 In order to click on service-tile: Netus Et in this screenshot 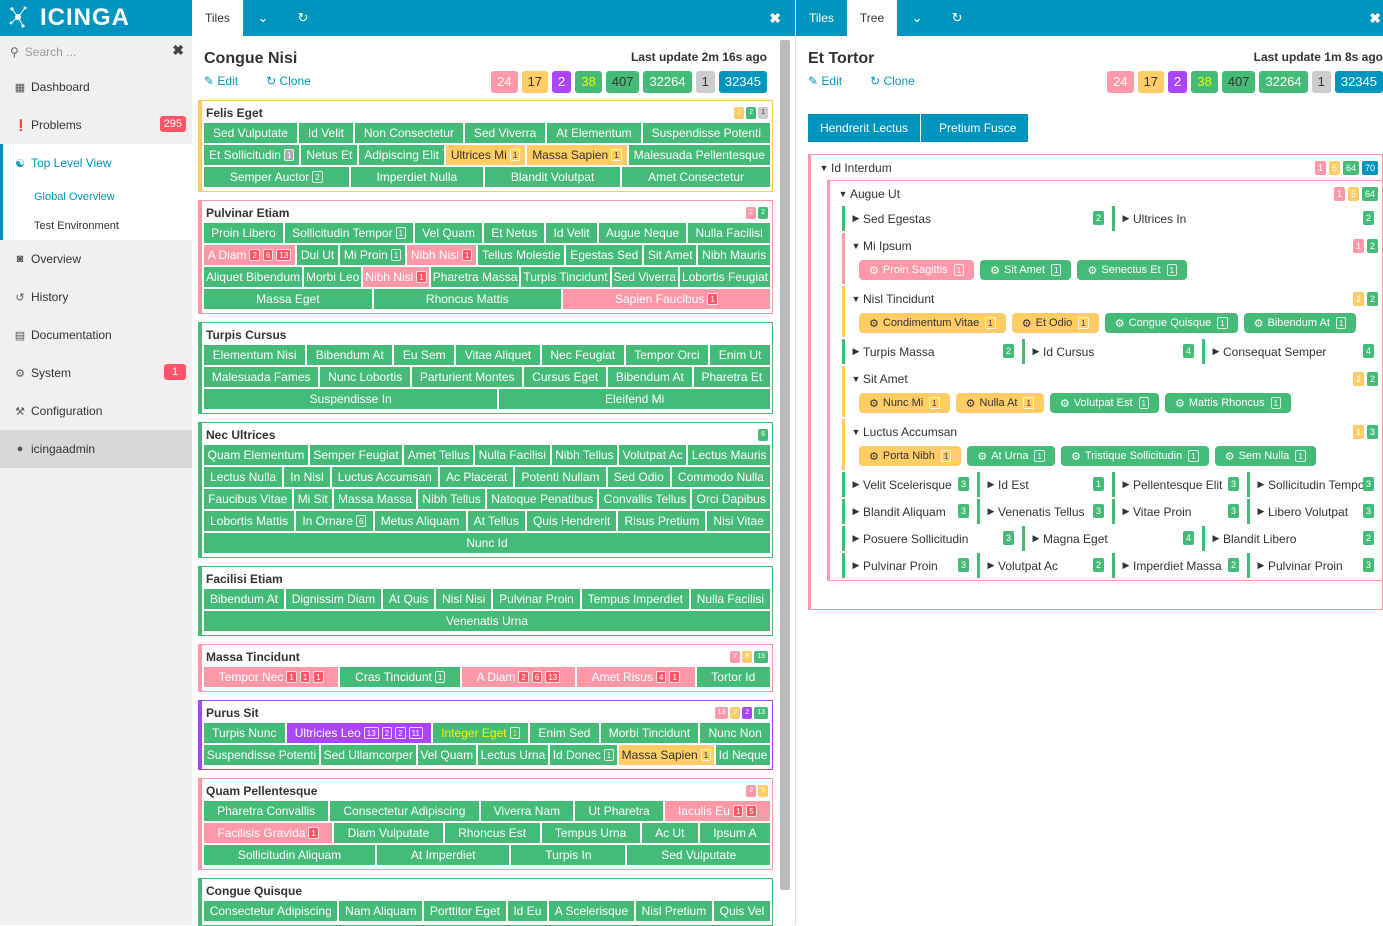, I will do `click(329, 155)`.